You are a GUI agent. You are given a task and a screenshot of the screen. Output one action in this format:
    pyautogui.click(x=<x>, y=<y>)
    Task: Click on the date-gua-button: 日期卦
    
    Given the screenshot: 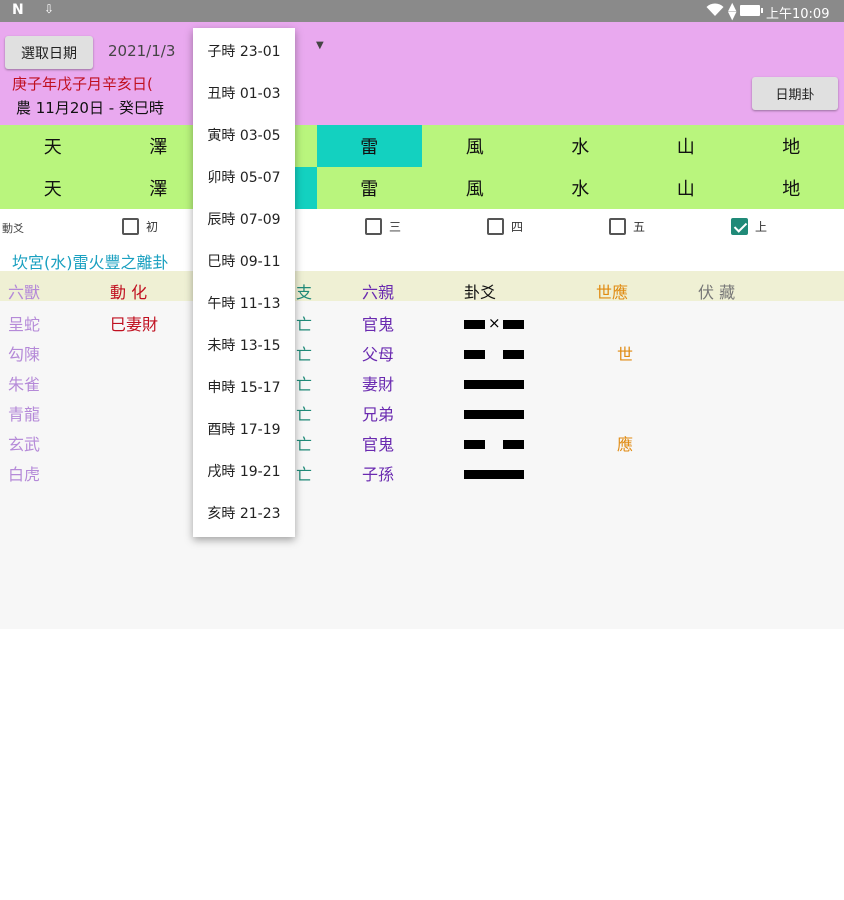 What is the action you would take?
    pyautogui.click(x=795, y=93)
    